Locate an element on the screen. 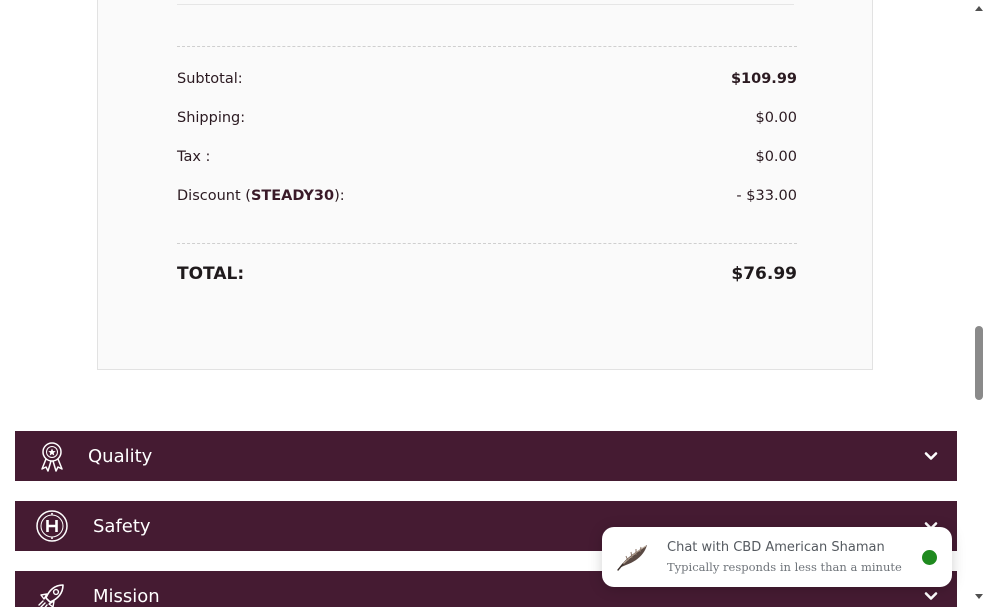 Image resolution: width=987 pixels, height=607 pixels. subtotal-row: Subtotal: $109.99 is located at coordinates (487, 79).